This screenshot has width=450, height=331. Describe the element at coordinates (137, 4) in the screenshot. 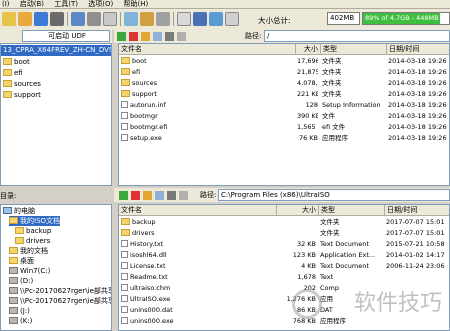

I see `menu-item-options: 帮助(H)` at that location.